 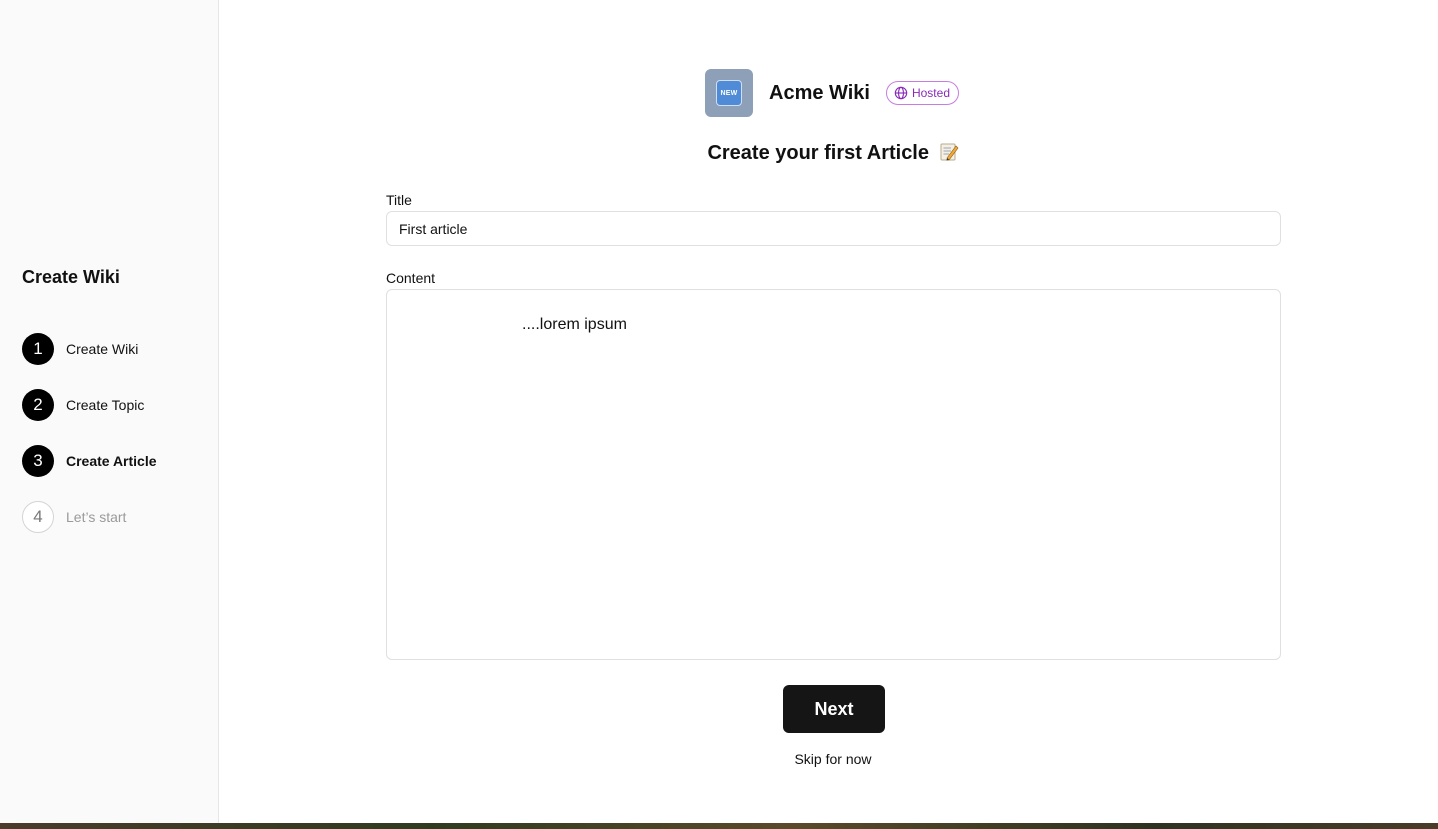 I want to click on new-button-icon: NEW, so click(x=729, y=93).